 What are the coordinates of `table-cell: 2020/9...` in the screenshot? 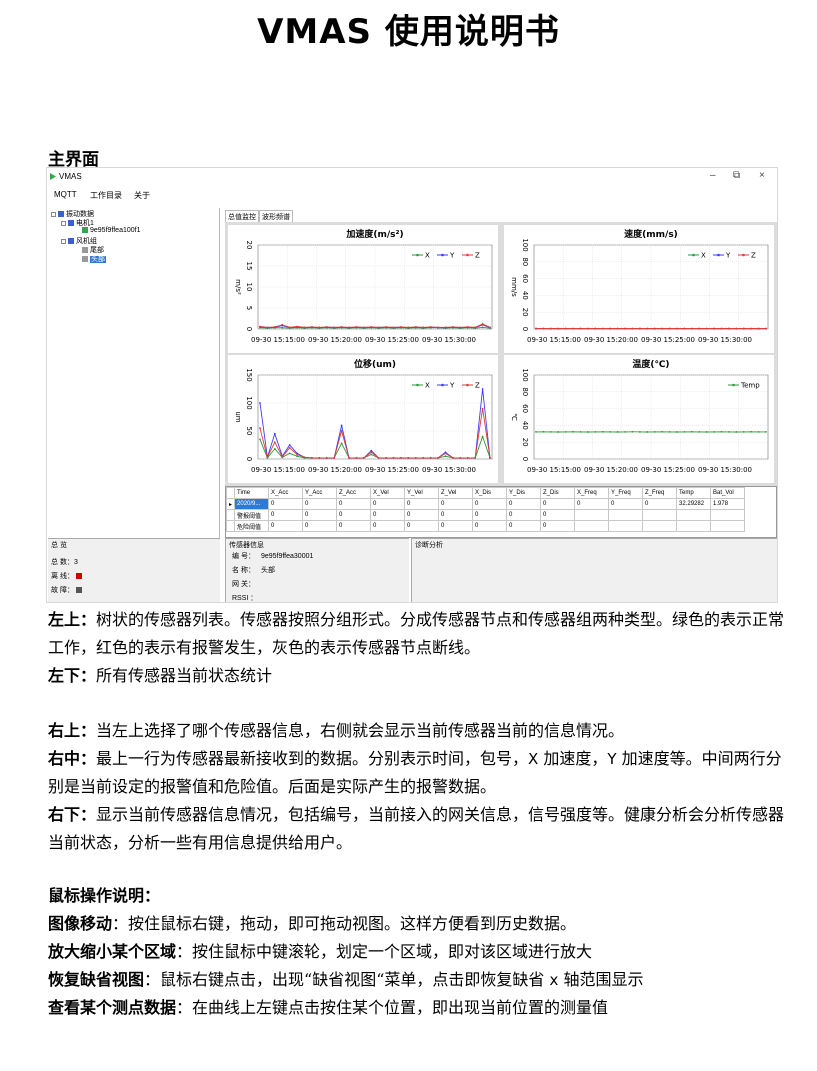 It's located at (252, 504).